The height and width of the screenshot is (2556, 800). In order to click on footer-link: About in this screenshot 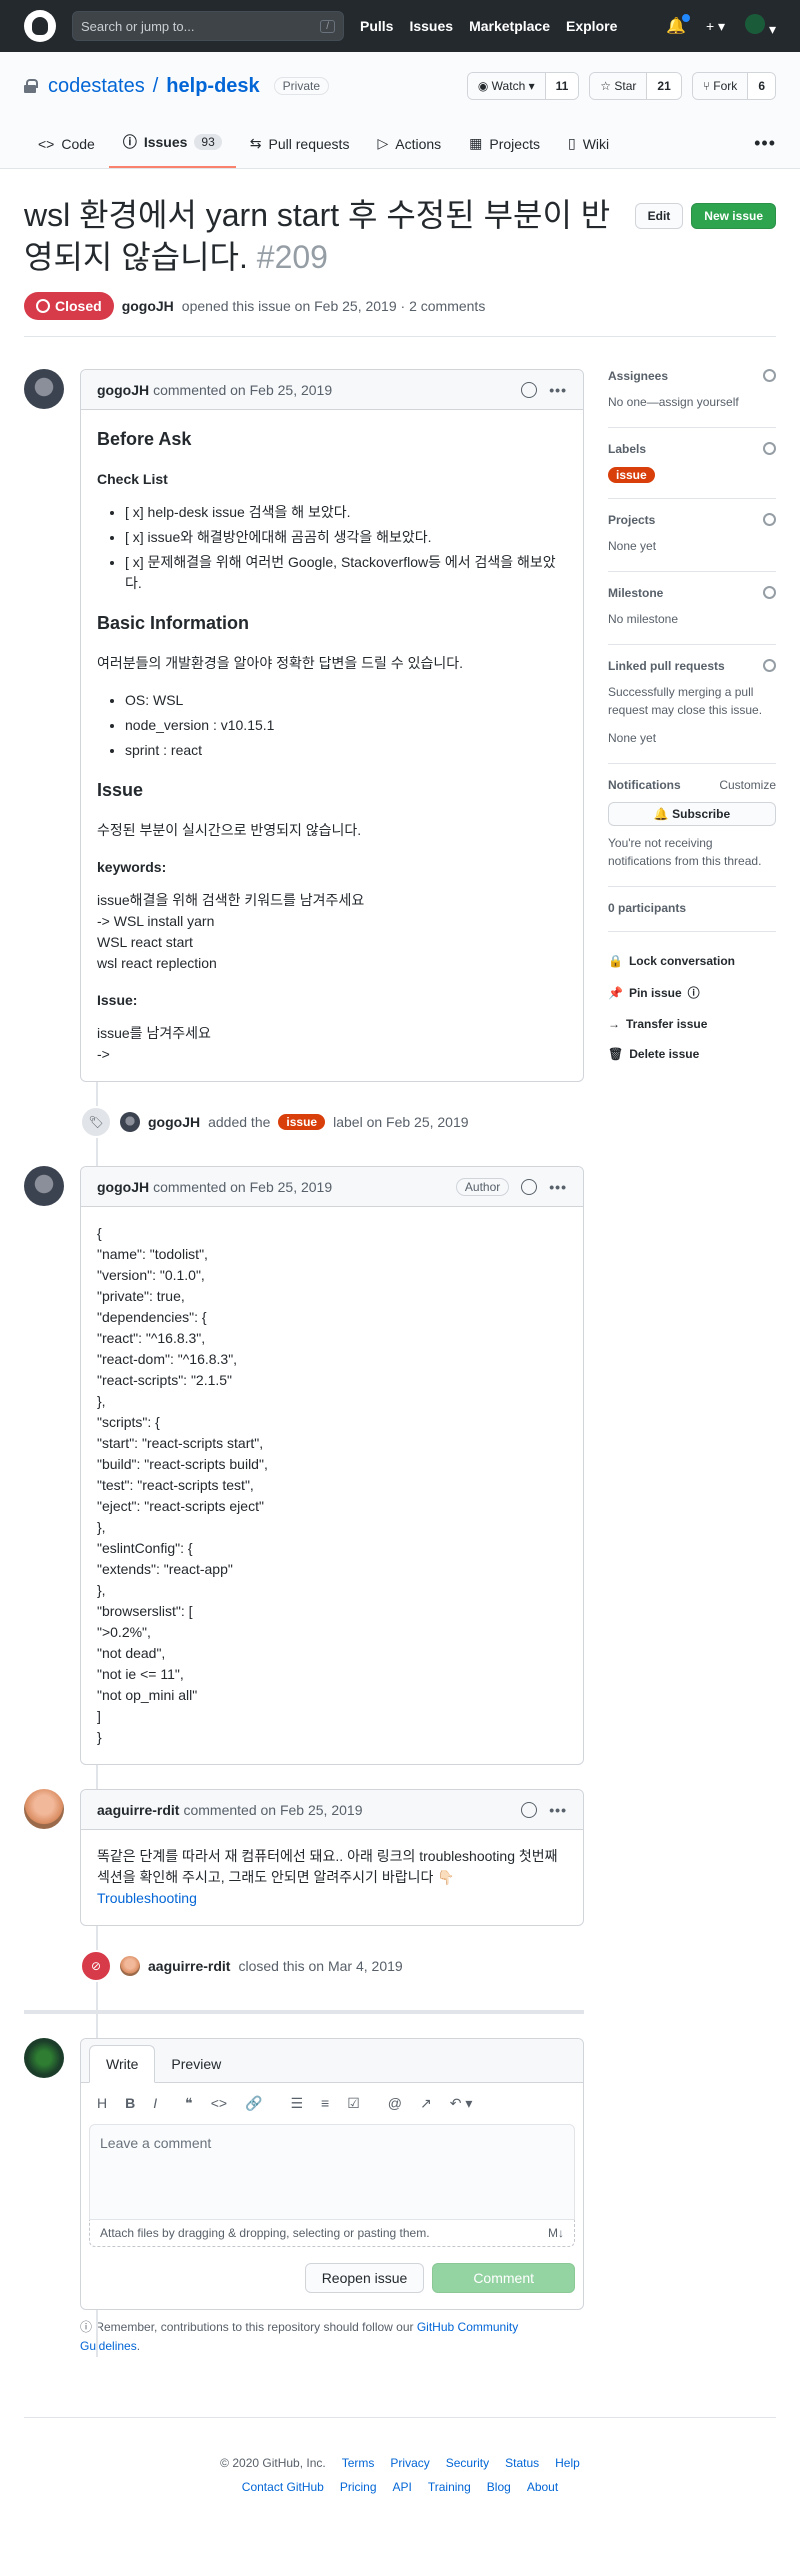, I will do `click(542, 2487)`.